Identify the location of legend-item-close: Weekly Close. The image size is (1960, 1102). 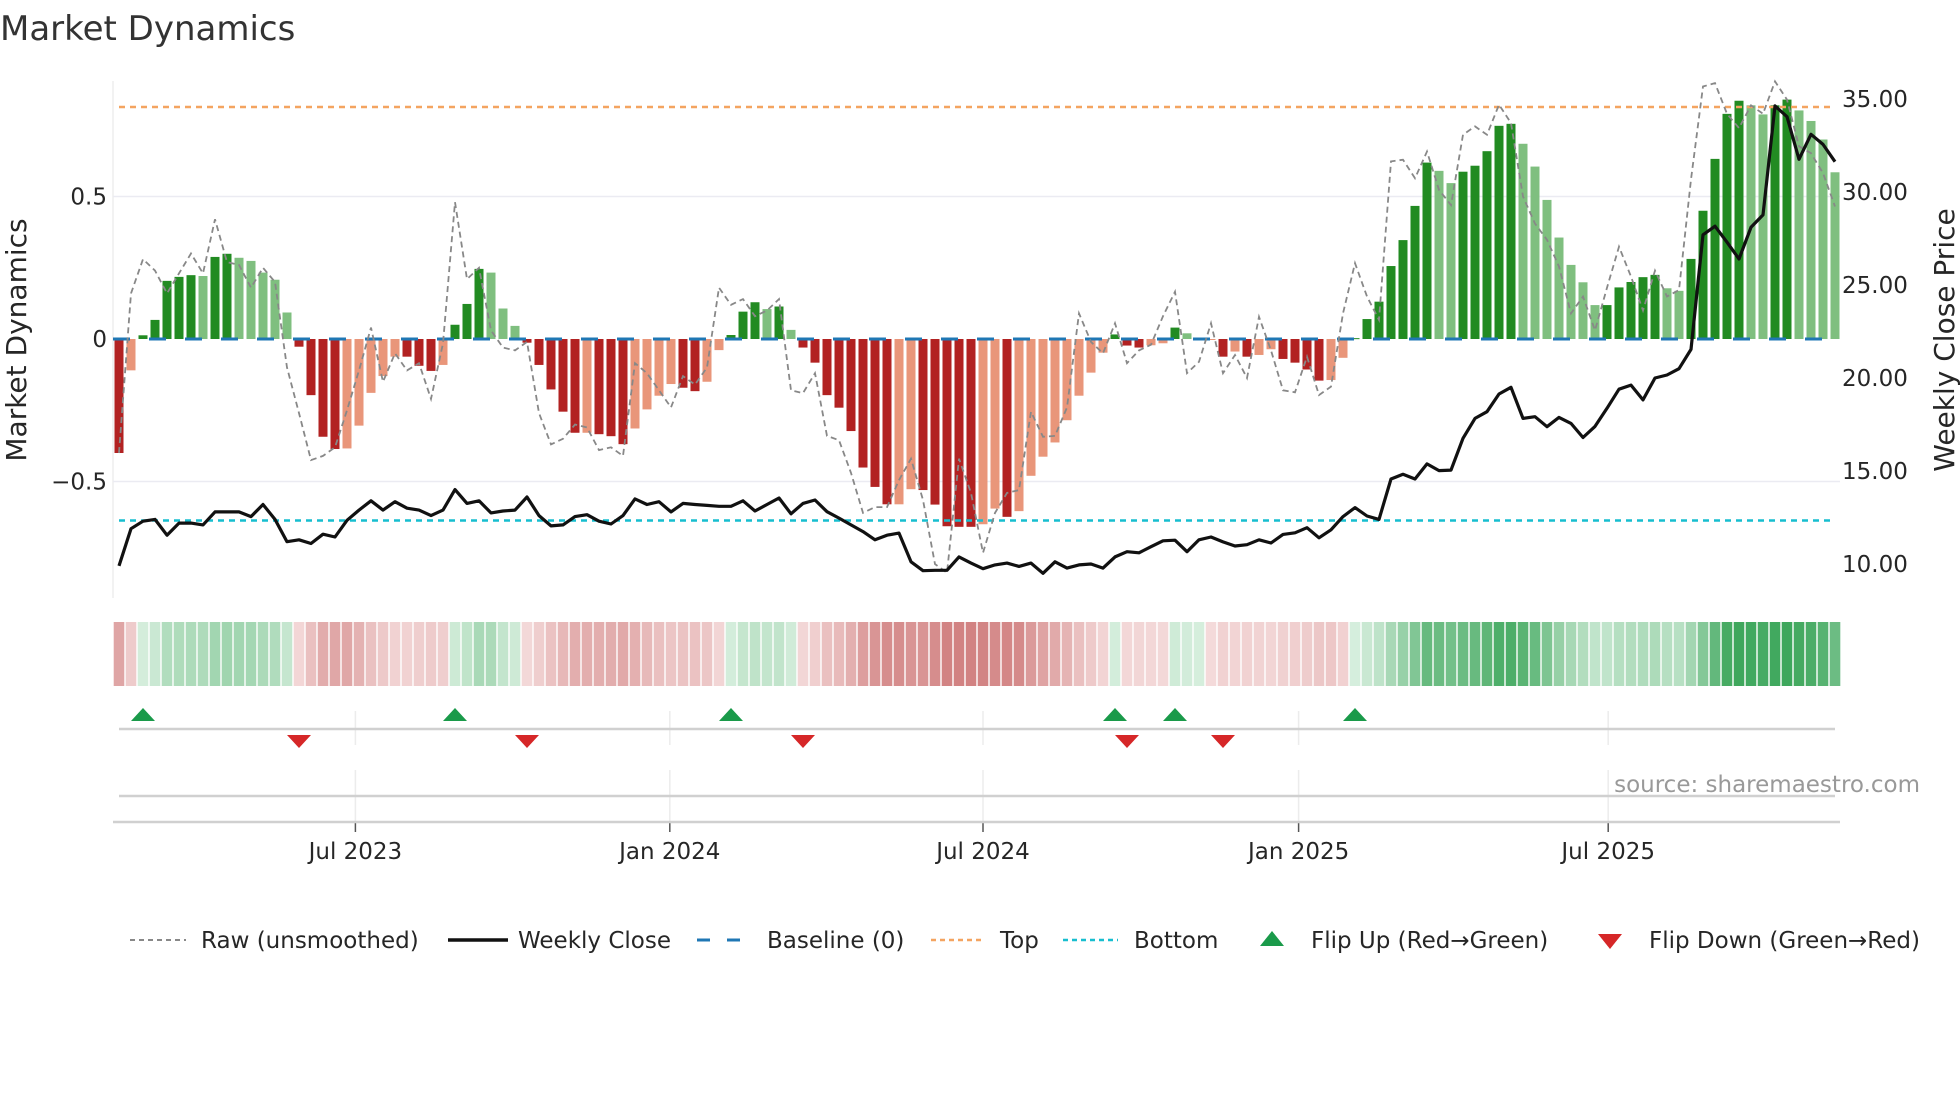
(559, 941).